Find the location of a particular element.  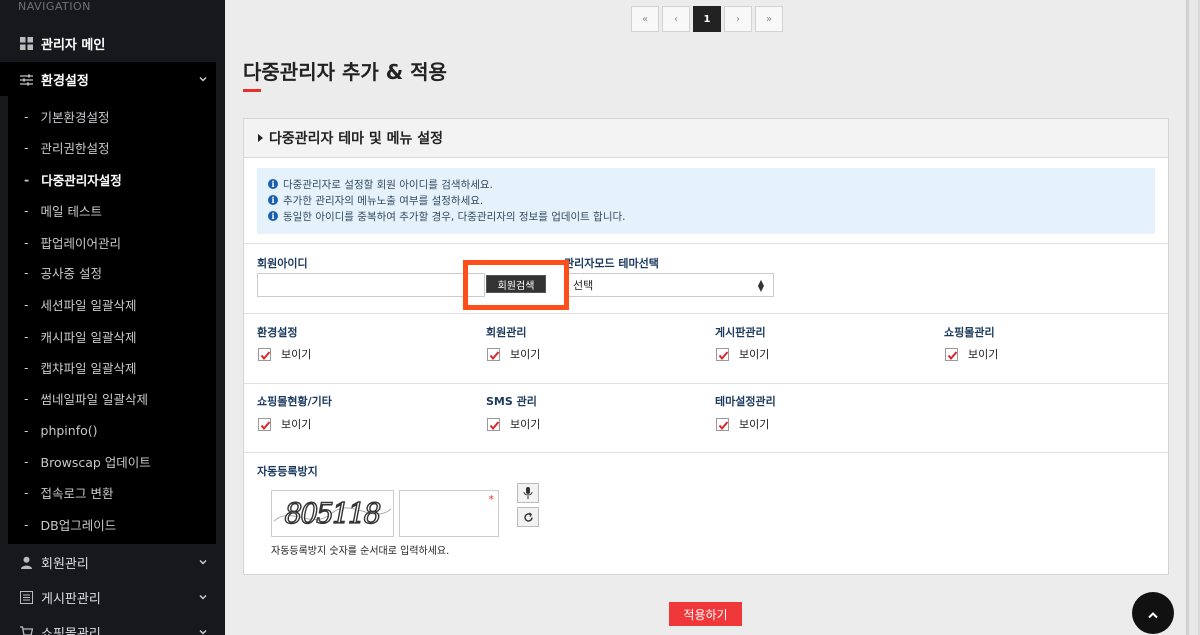

sidebar-subitem: - 메일 테스트 is located at coordinates (63, 210).